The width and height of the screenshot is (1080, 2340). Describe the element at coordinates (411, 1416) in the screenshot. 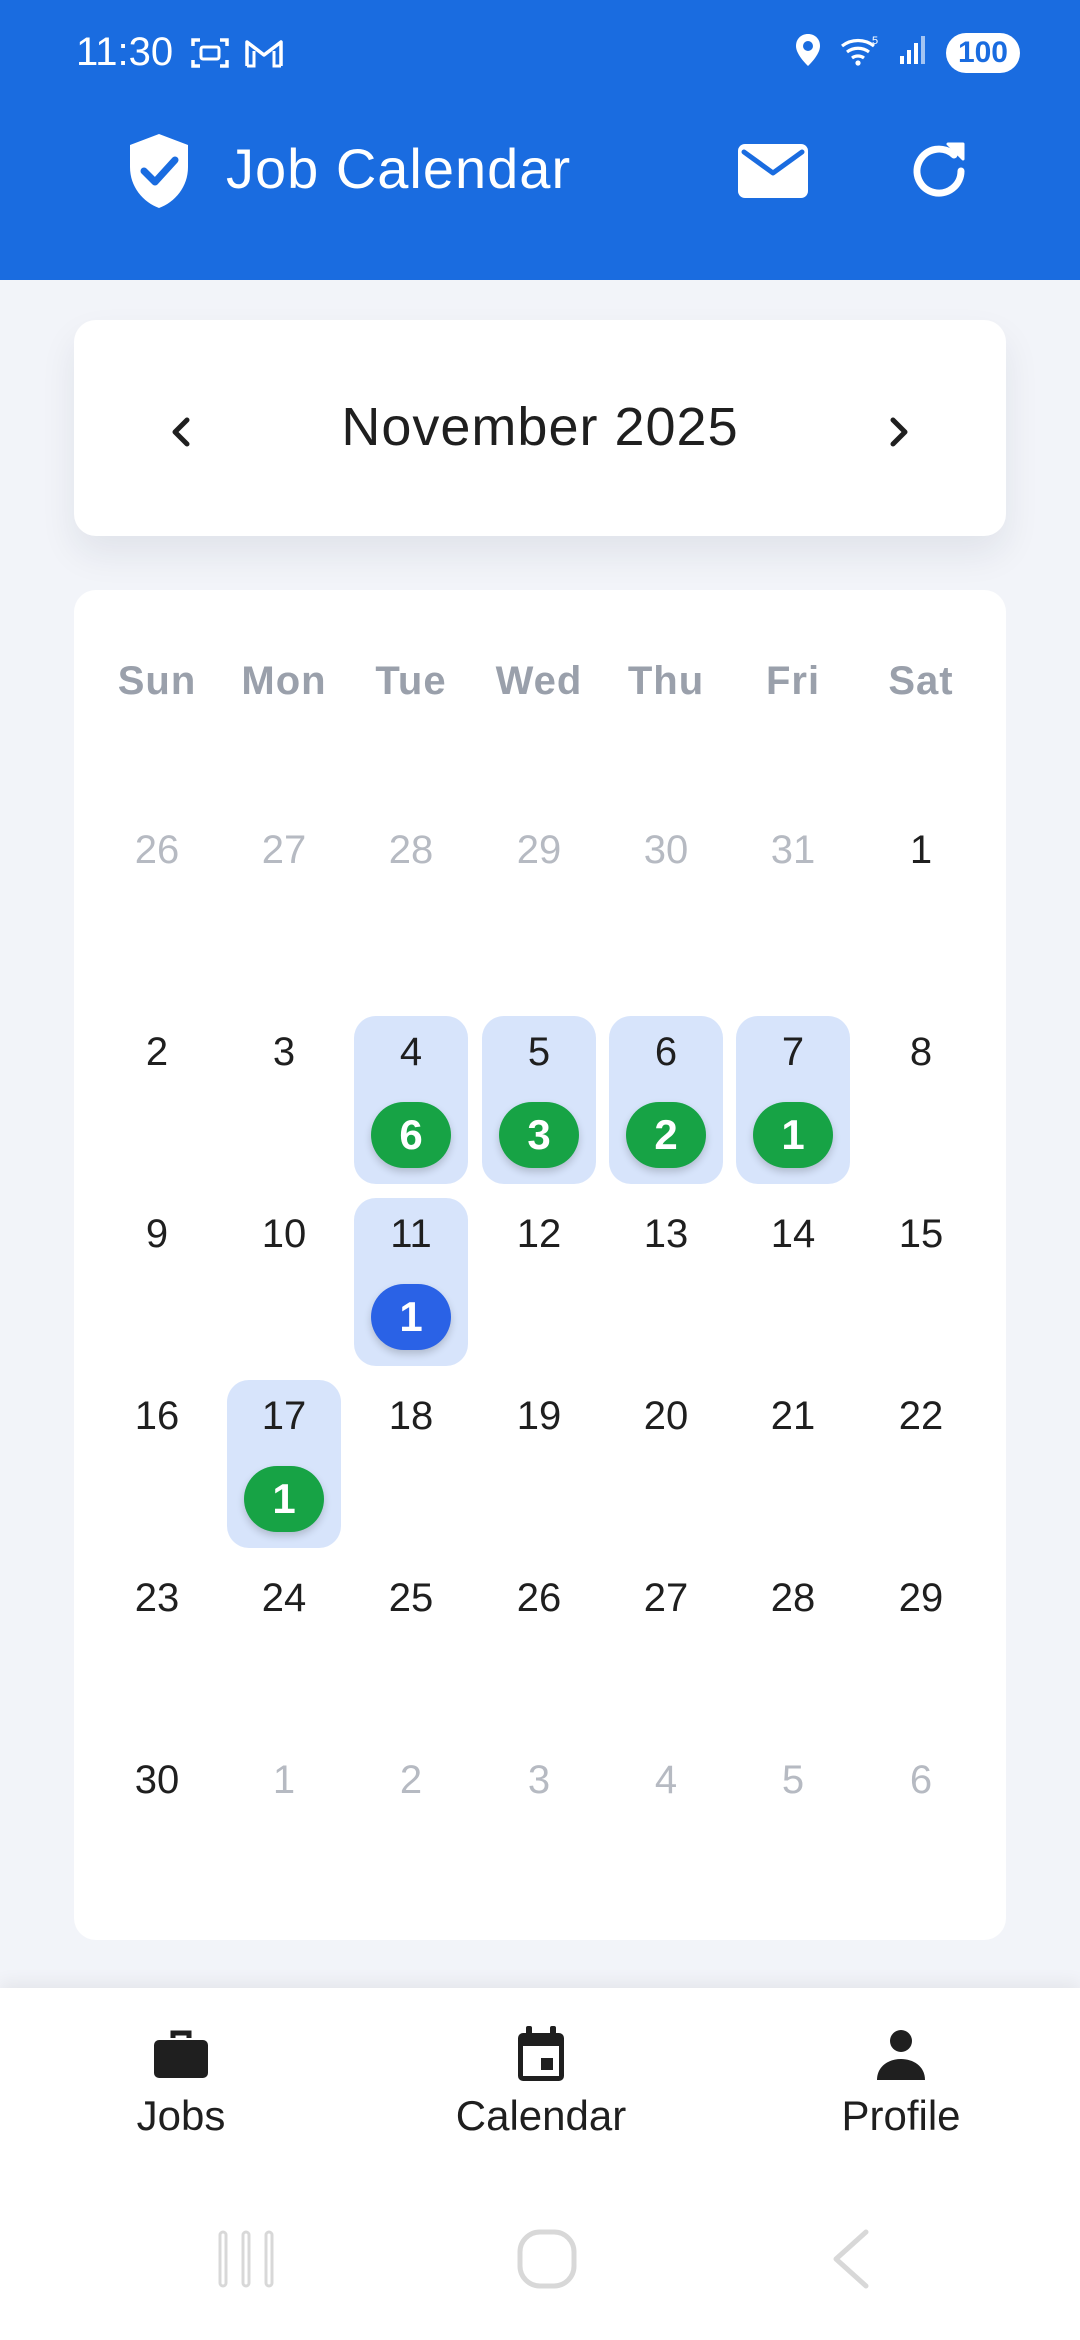

I see `day-number: 18` at that location.